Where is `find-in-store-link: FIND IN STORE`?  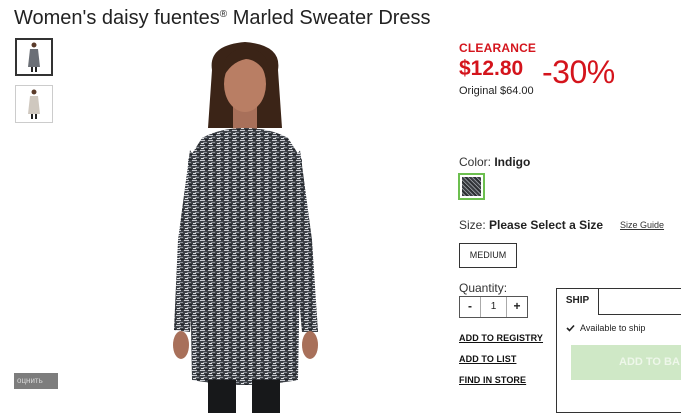 find-in-store-link: FIND IN STORE is located at coordinates (492, 380).